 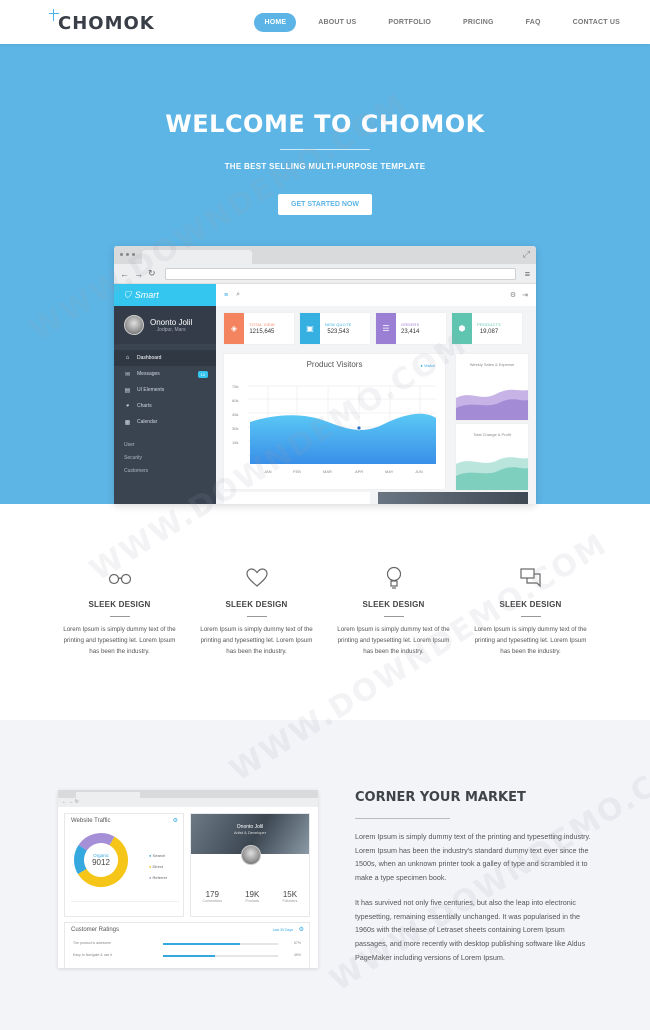 I want to click on traffic-title: Website Traffic, so click(x=91, y=821).